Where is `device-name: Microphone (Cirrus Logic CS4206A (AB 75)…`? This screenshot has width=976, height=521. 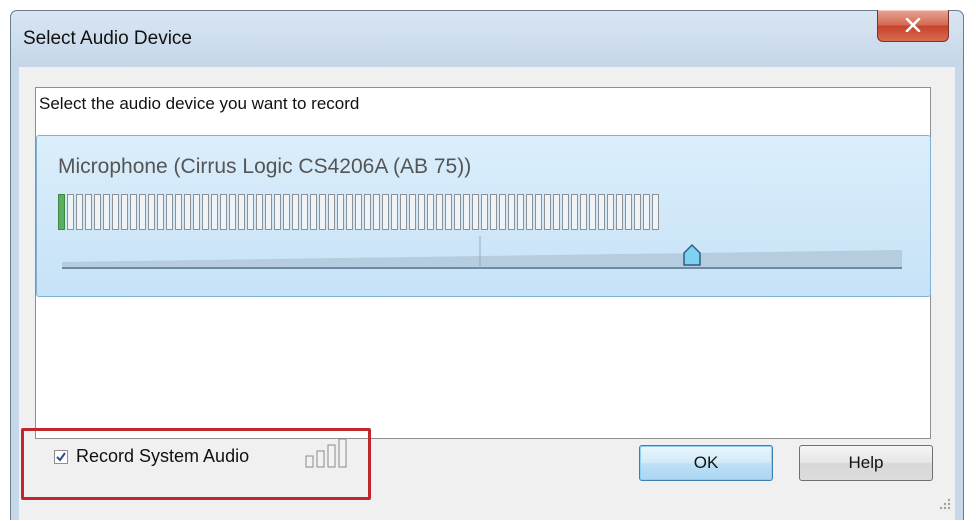 device-name: Microphone (Cirrus Logic CS4206A (AB 75)… is located at coordinates (265, 166).